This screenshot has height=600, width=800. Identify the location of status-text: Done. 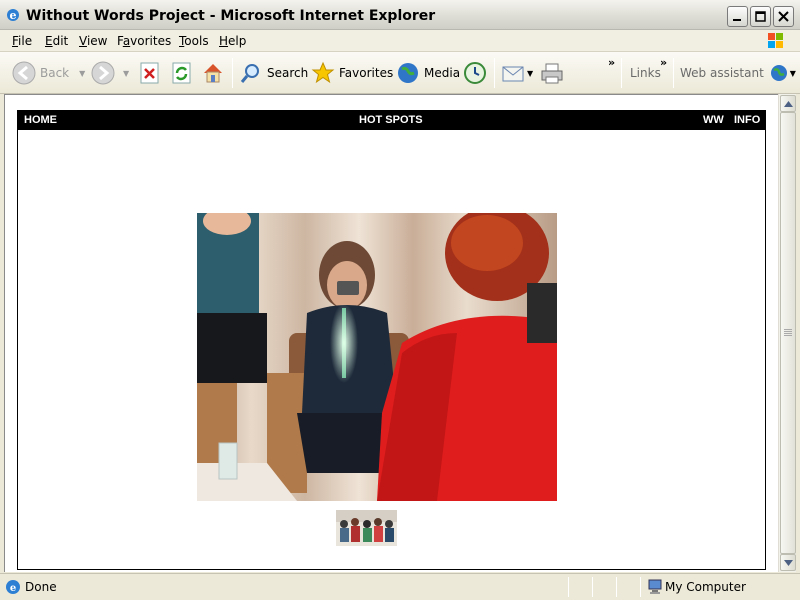
(41, 587).